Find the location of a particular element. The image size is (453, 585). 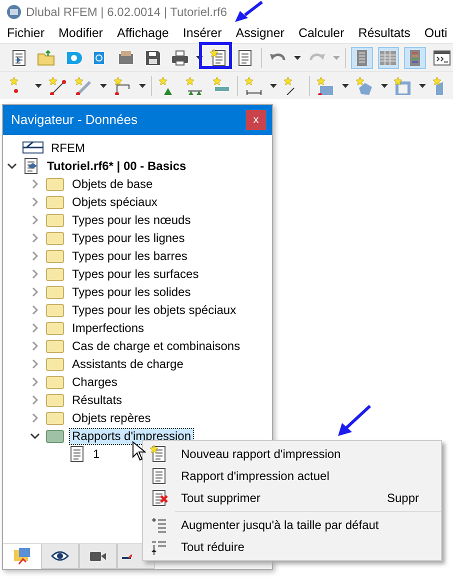

report-icon is located at coordinates (245, 57).